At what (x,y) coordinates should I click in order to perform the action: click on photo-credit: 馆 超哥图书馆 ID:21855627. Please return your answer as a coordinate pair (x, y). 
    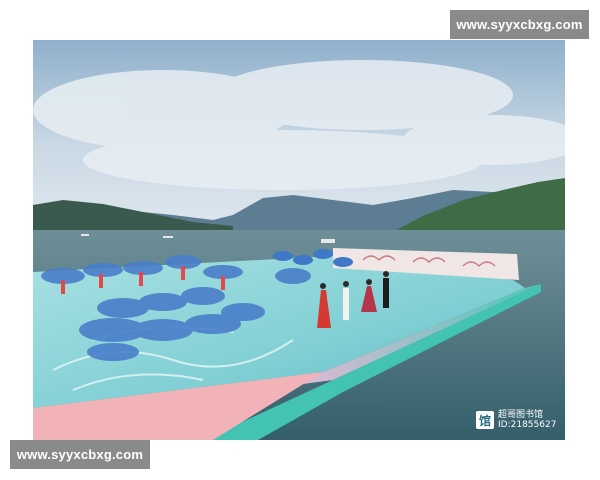
    Looking at the image, I should click on (516, 420).